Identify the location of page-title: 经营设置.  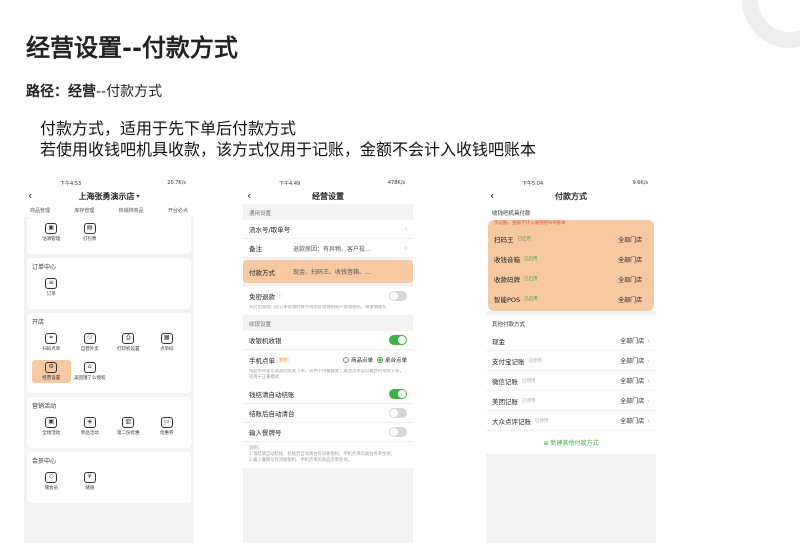
(328, 196).